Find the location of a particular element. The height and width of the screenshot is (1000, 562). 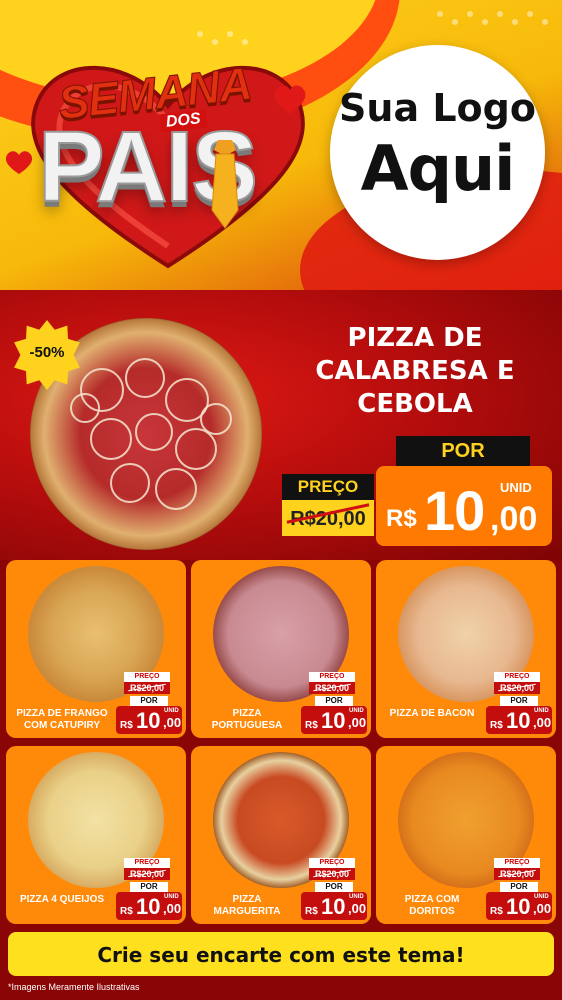

featured-name-line: CALABRESA E is located at coordinates (415, 371).